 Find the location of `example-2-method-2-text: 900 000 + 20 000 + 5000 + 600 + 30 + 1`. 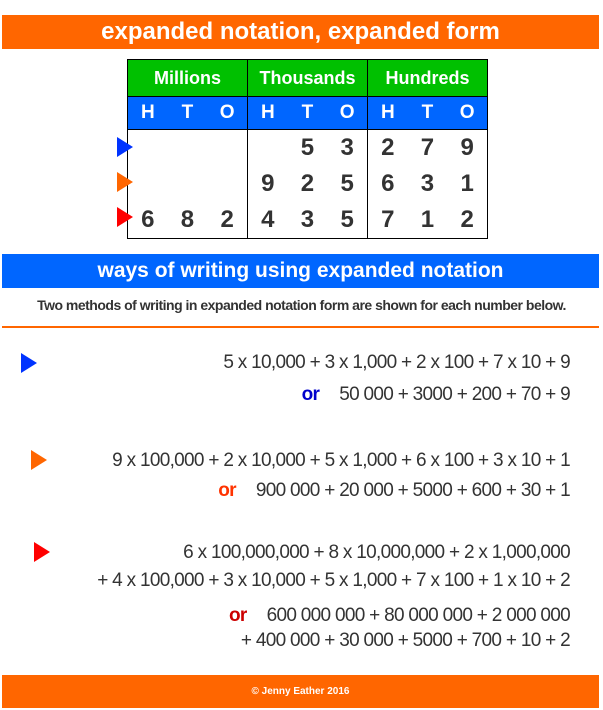

example-2-method-2-text: 900 000 + 20 000 + 5000 + 600 + 30 + 1 is located at coordinates (413, 490).